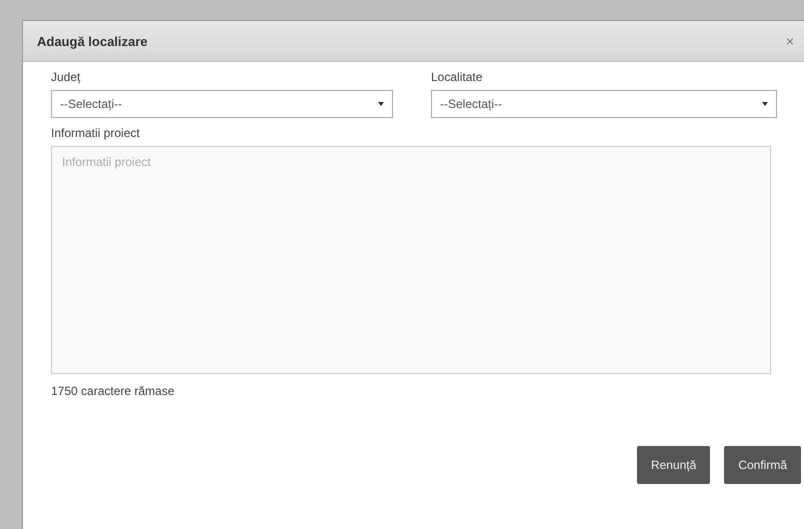 The width and height of the screenshot is (804, 529). I want to click on field-label: Județ, so click(65, 77).